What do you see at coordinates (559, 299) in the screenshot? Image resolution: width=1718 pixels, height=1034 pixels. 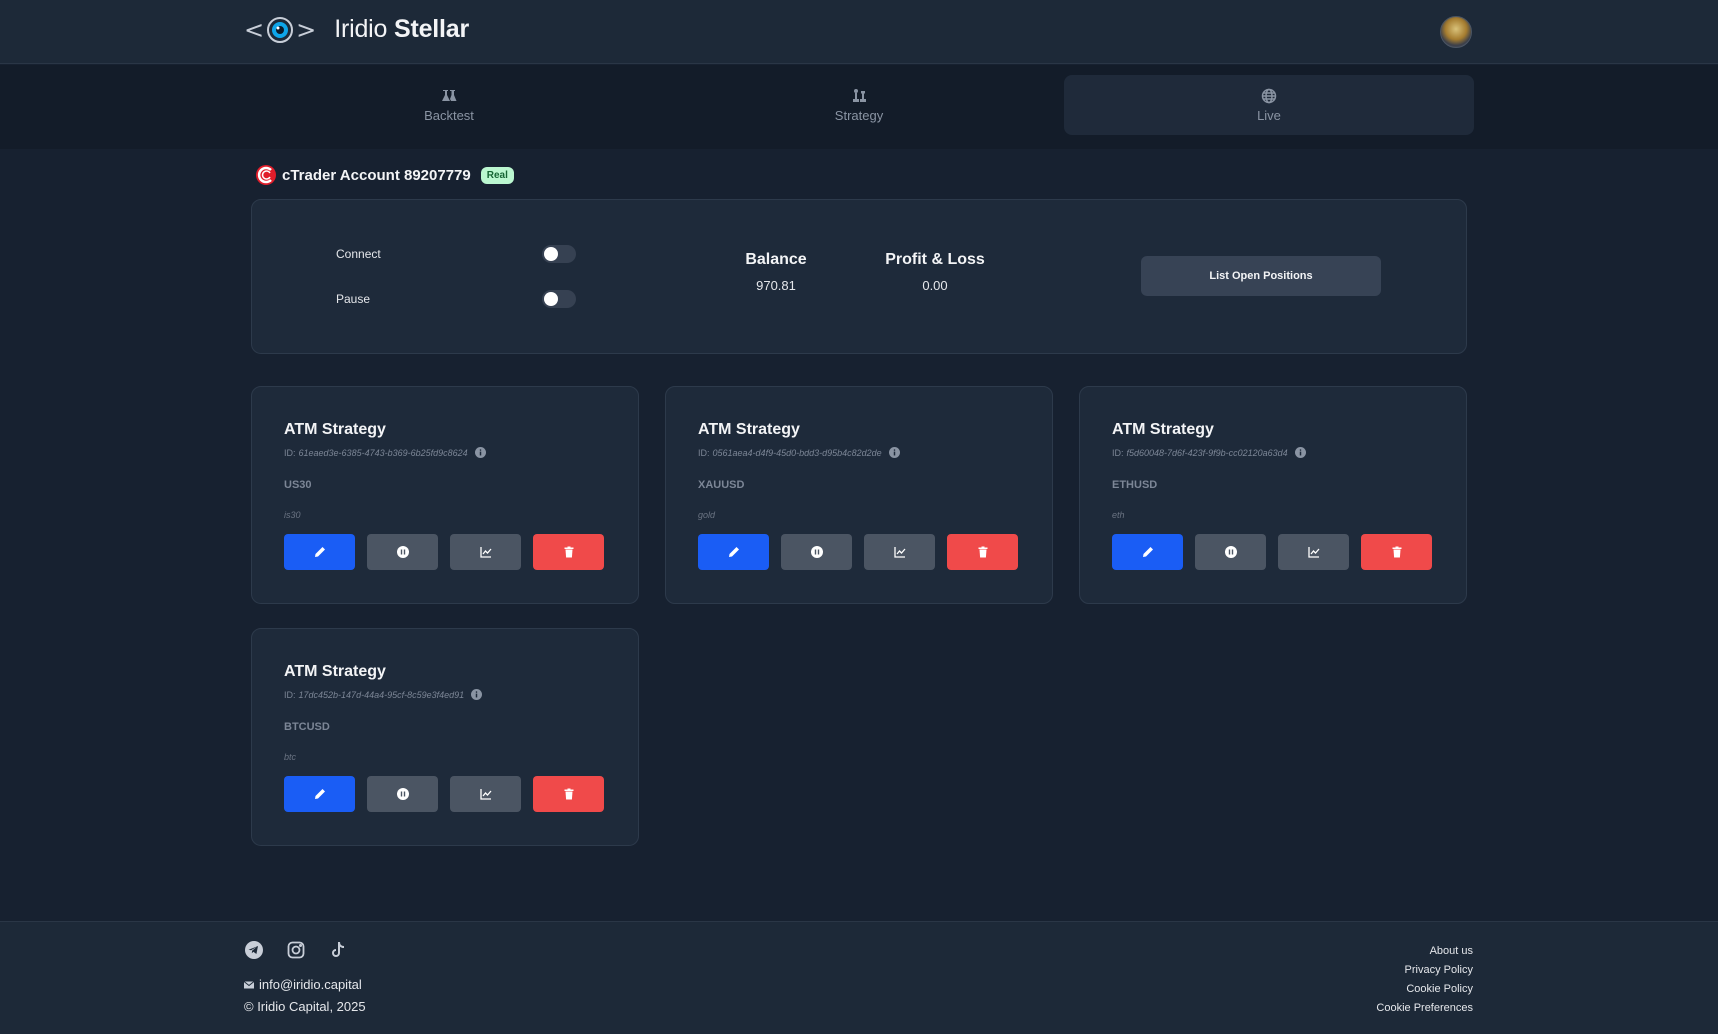 I see `pause-toggle` at bounding box center [559, 299].